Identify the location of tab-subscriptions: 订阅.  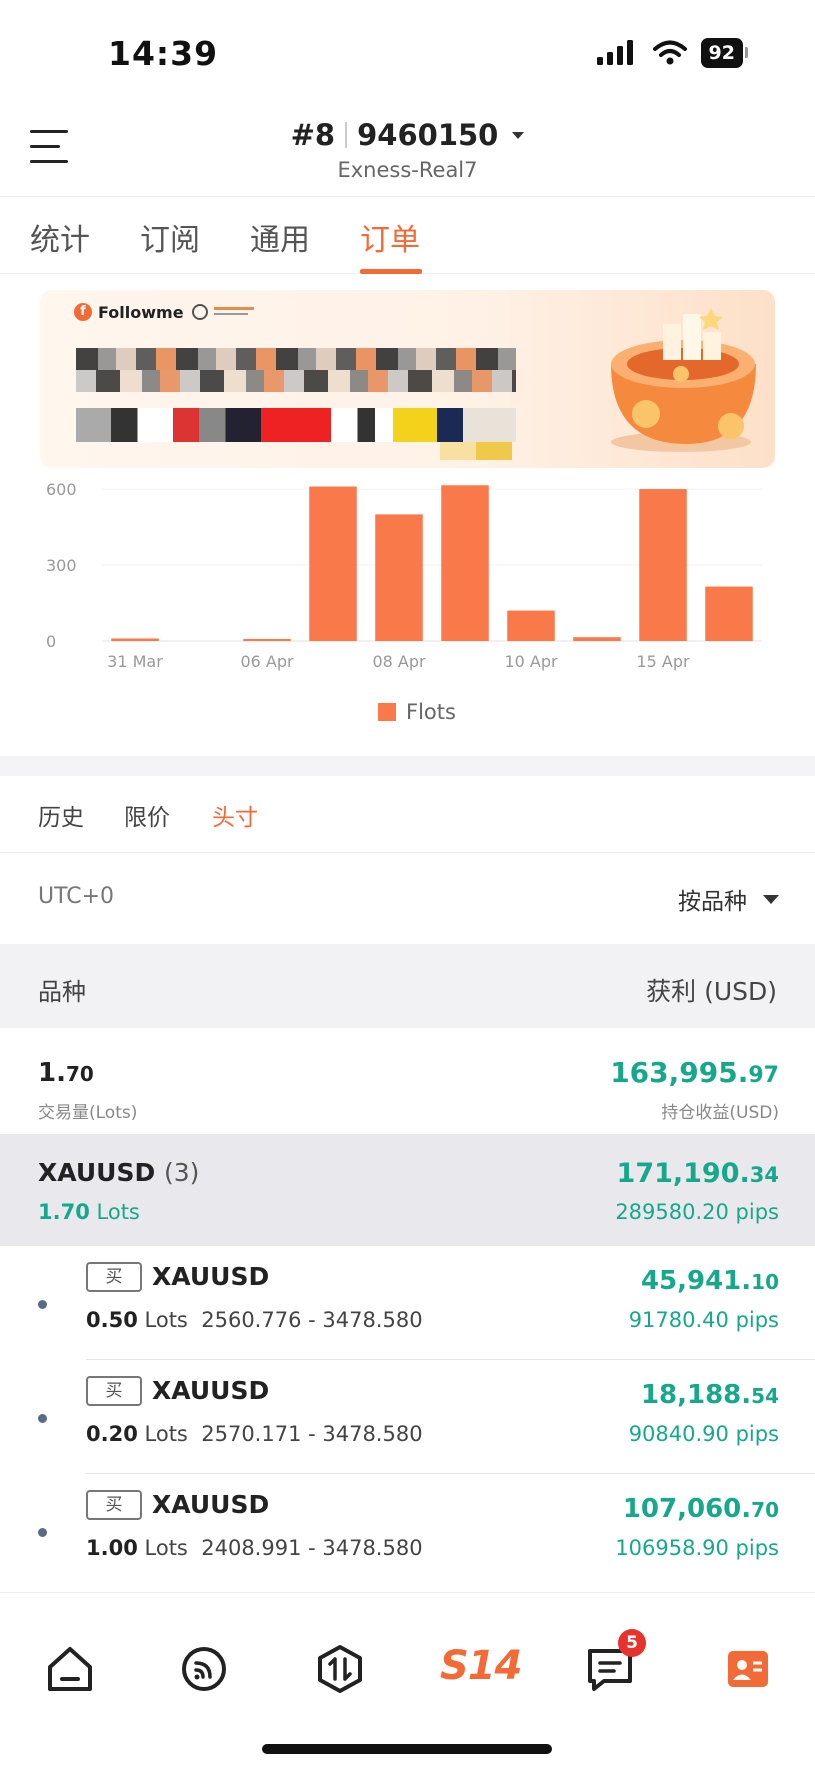
(170, 237).